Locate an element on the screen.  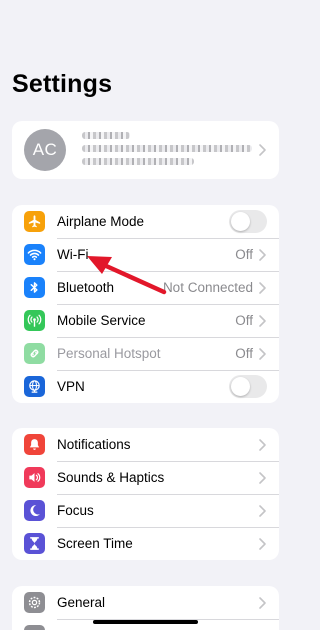
bluetooth-status: Not Connected is located at coordinates (207, 287).